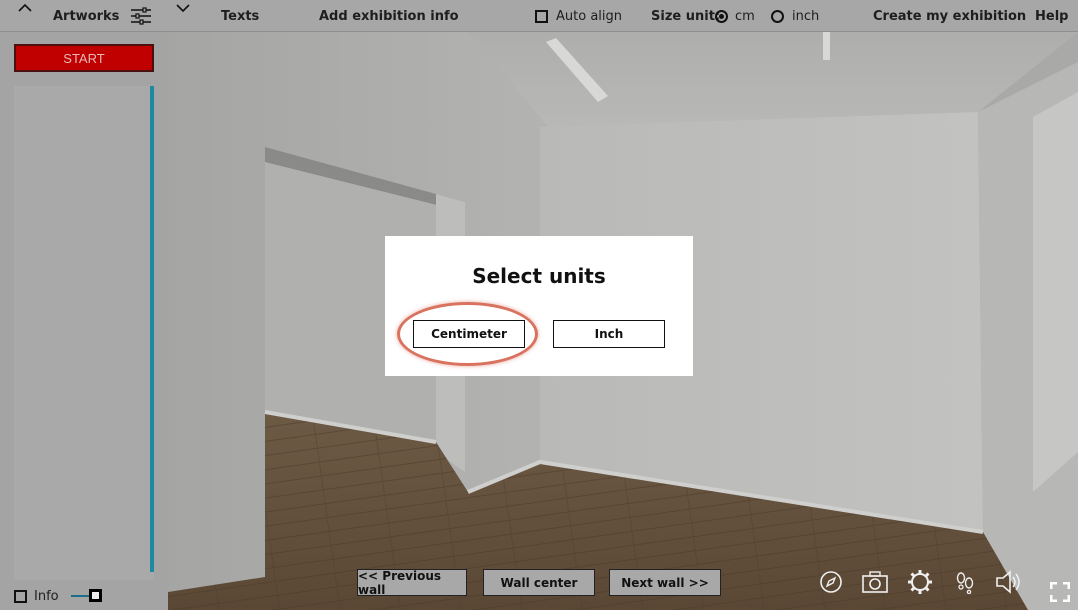 This screenshot has width=1078, height=610. I want to click on fullscreen-icon, so click(1060, 592).